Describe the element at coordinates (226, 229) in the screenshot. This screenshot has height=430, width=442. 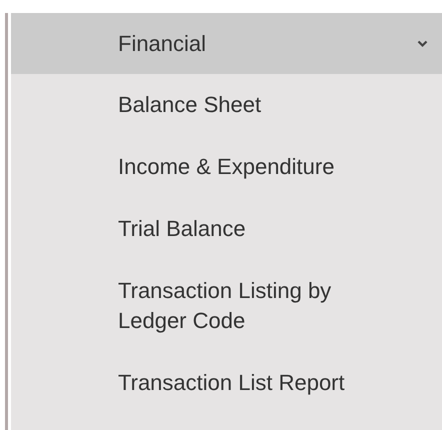
I see `menu-item: Trial Balance` at that location.